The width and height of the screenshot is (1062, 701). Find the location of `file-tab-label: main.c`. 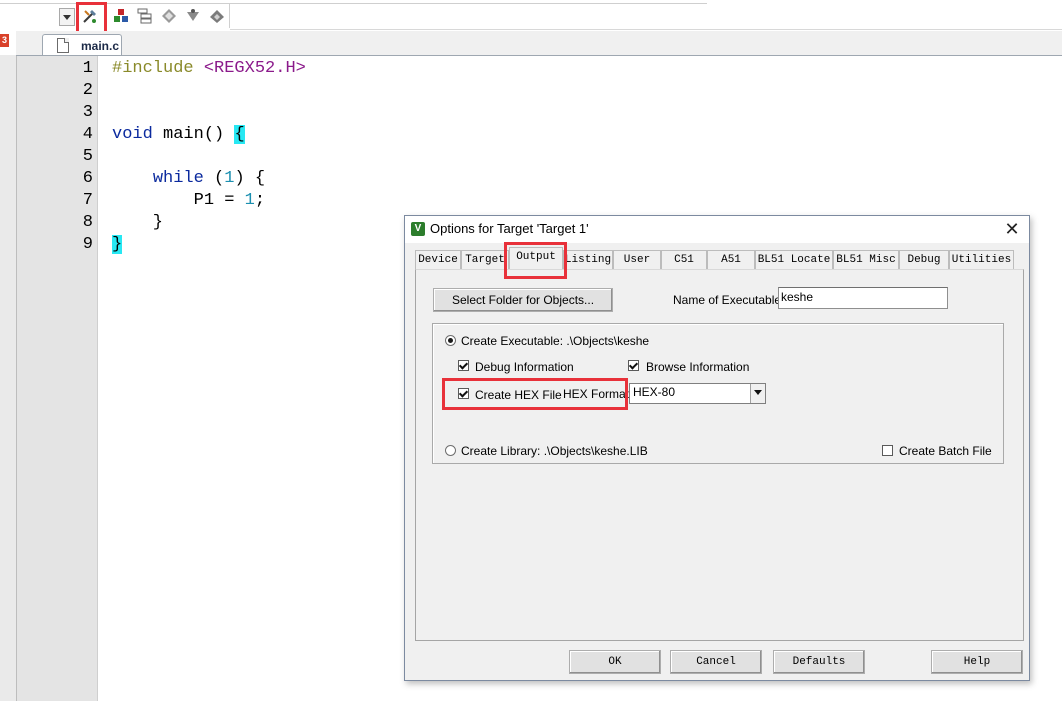

file-tab-label: main.c is located at coordinates (100, 46).